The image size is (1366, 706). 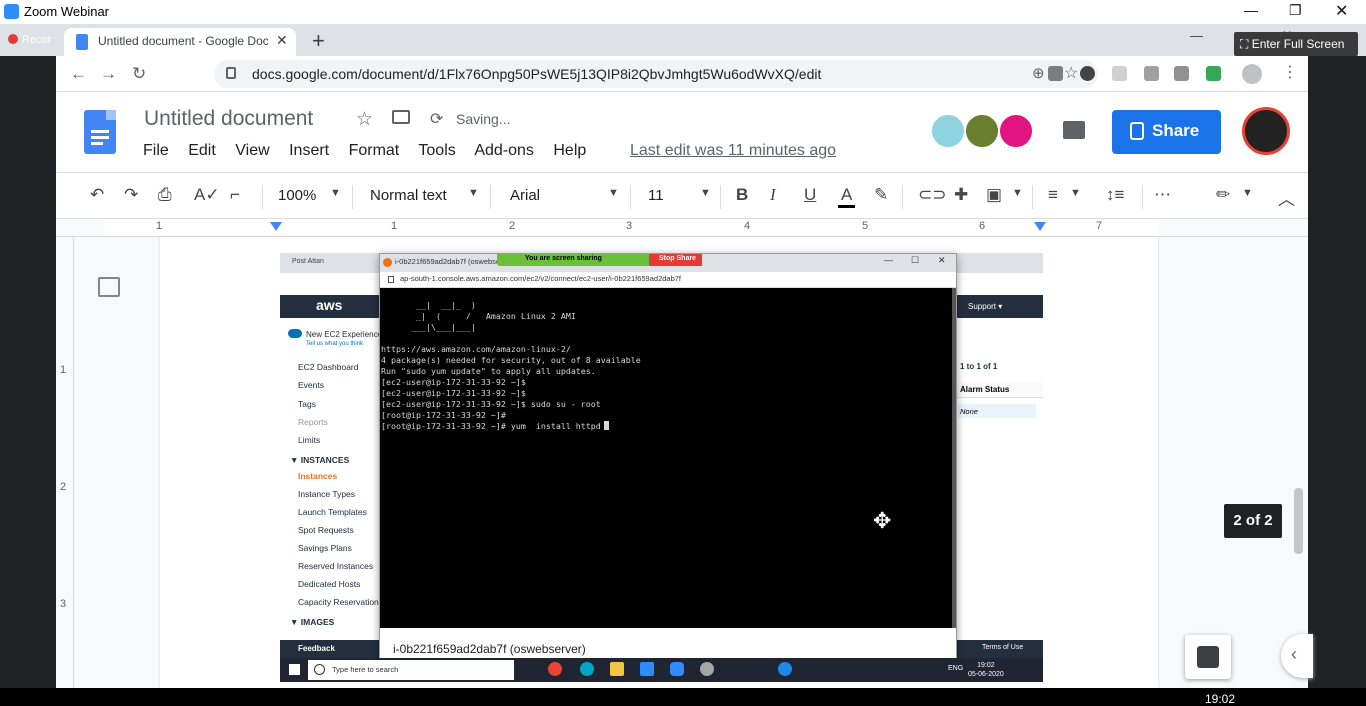 I want to click on maximize-icon: ❐, so click(x=1295, y=10).